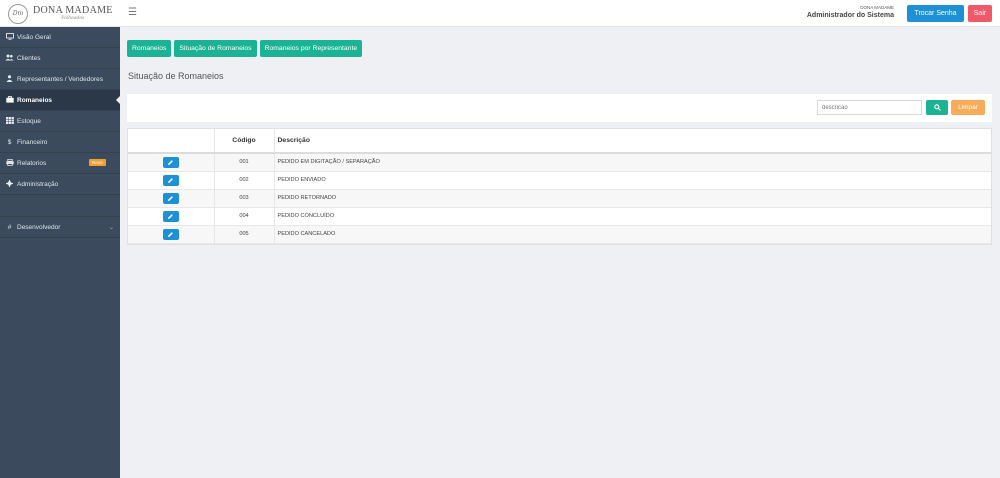 The image size is (1000, 478). Describe the element at coordinates (9, 100) in the screenshot. I see `briefcase-icon` at that location.